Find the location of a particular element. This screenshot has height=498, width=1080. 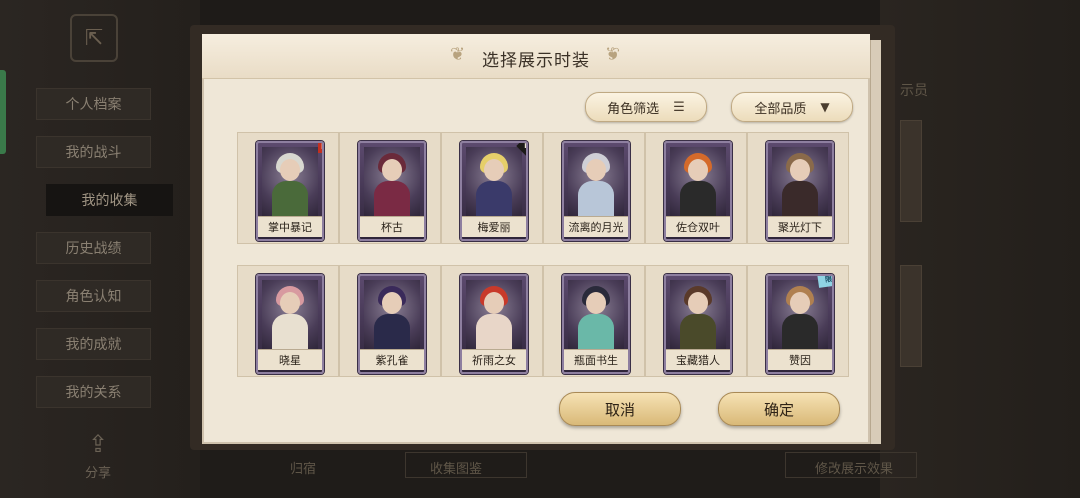

costume-slot: 掌中暴记 ▣ is located at coordinates (288, 188).